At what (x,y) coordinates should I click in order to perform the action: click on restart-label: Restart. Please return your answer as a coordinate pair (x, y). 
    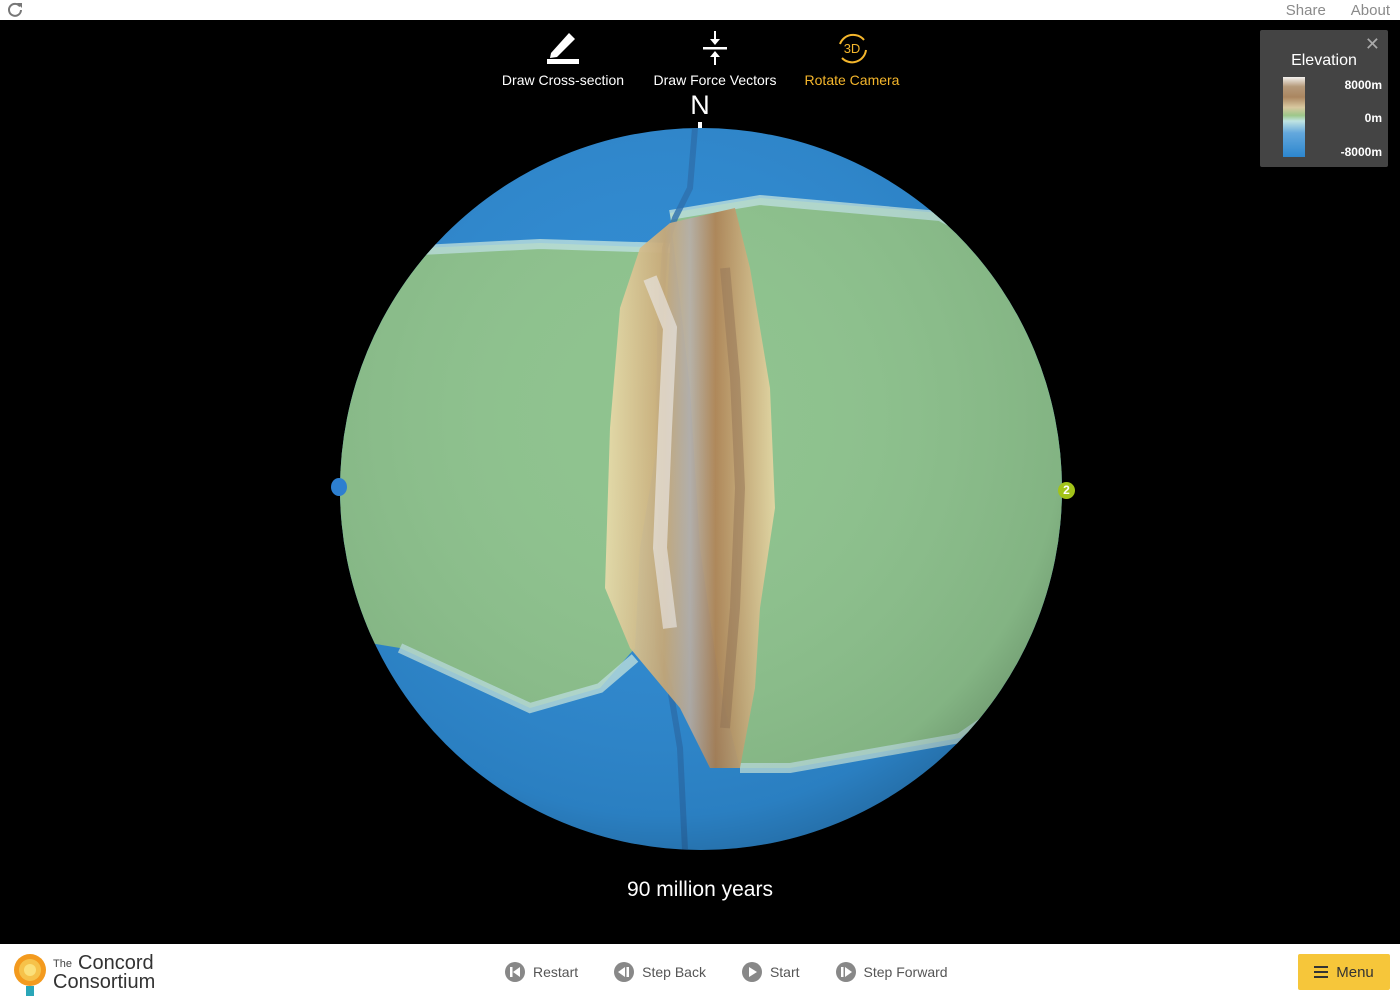
    Looking at the image, I should click on (556, 972).